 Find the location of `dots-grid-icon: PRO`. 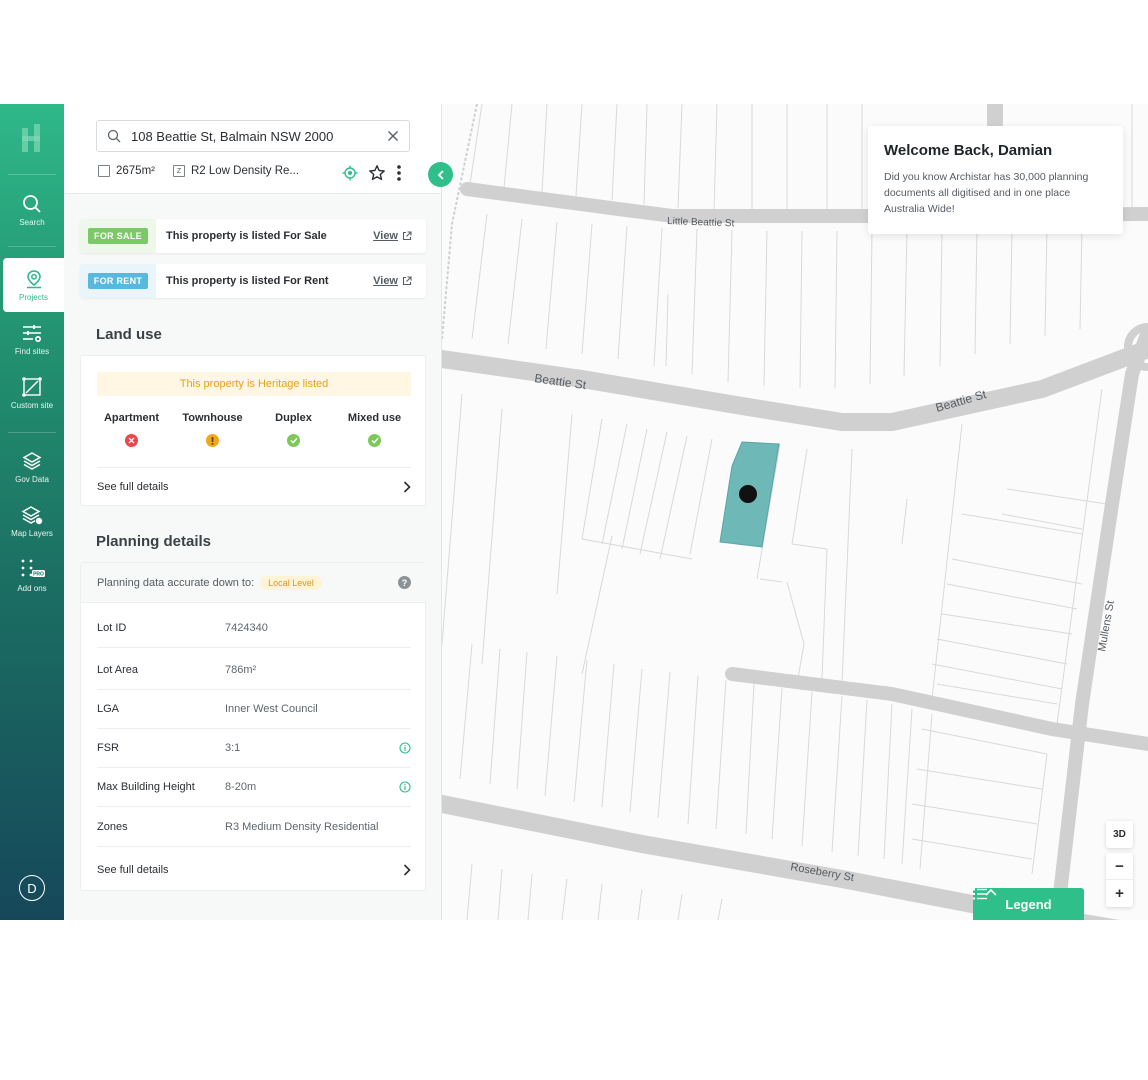

dots-grid-icon: PRO is located at coordinates (33, 568).